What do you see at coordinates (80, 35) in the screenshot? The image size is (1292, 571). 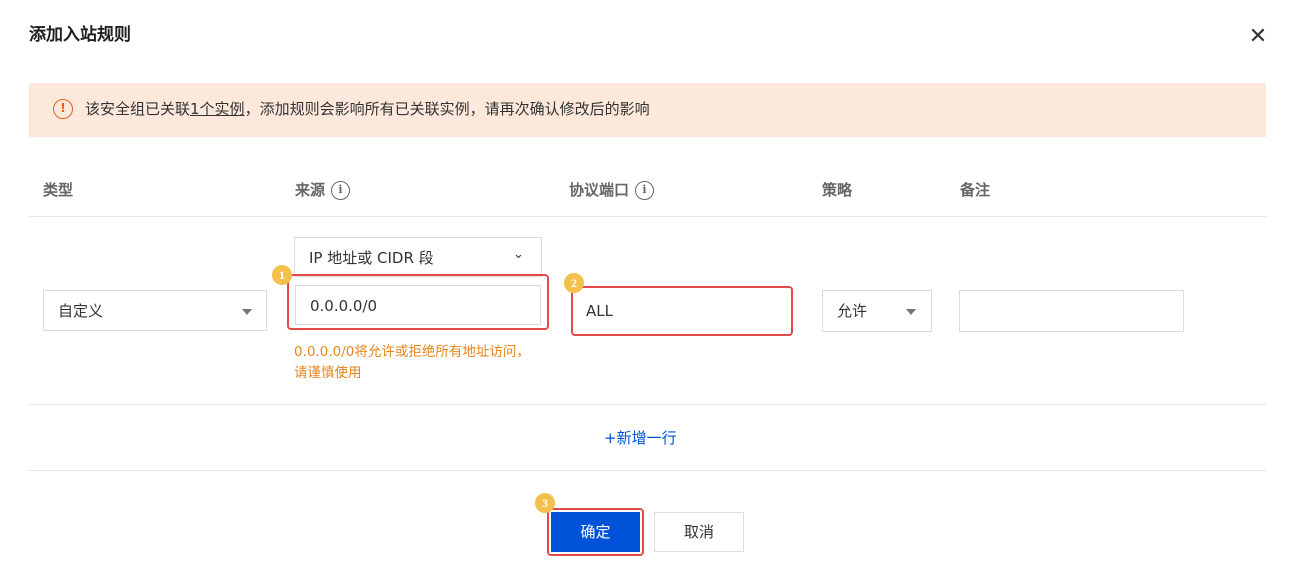 I see `dialog-title: 添加入站规则` at bounding box center [80, 35].